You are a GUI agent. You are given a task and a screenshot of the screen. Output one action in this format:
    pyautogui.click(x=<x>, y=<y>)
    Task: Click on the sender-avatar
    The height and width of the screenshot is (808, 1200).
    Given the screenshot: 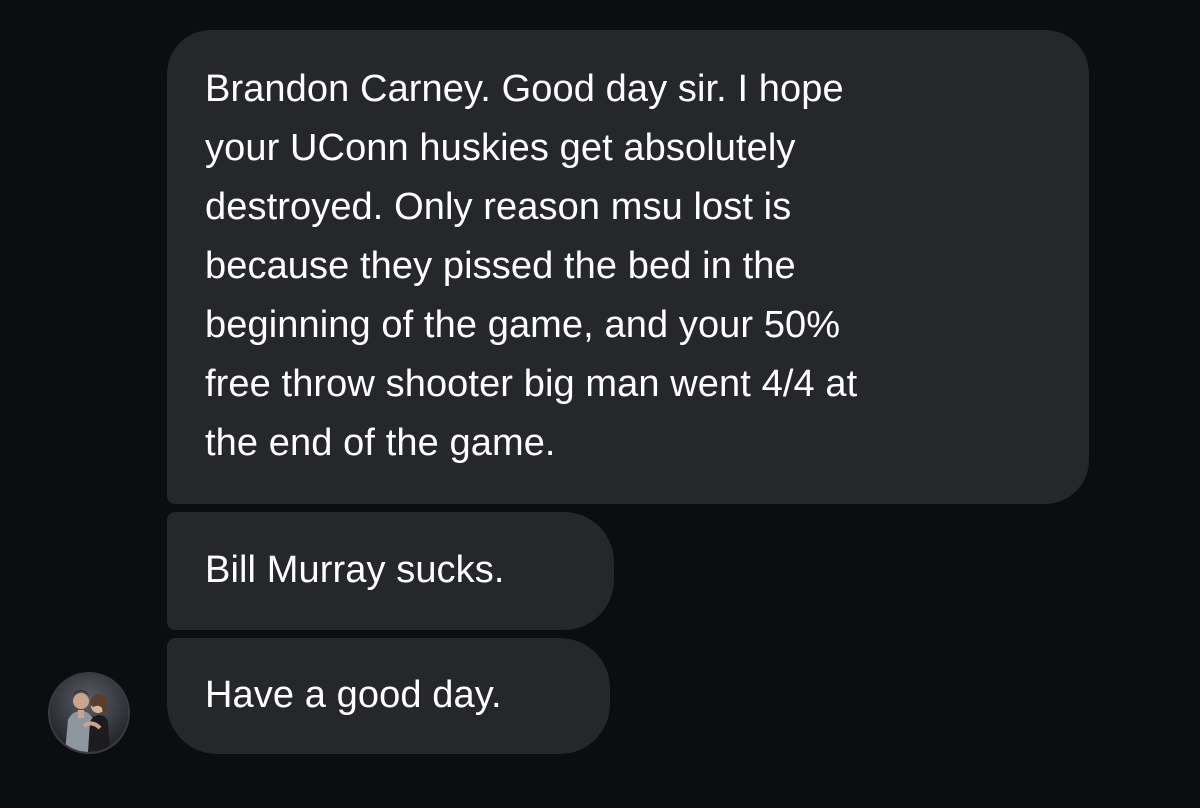 What is the action you would take?
    pyautogui.click(x=89, y=713)
    